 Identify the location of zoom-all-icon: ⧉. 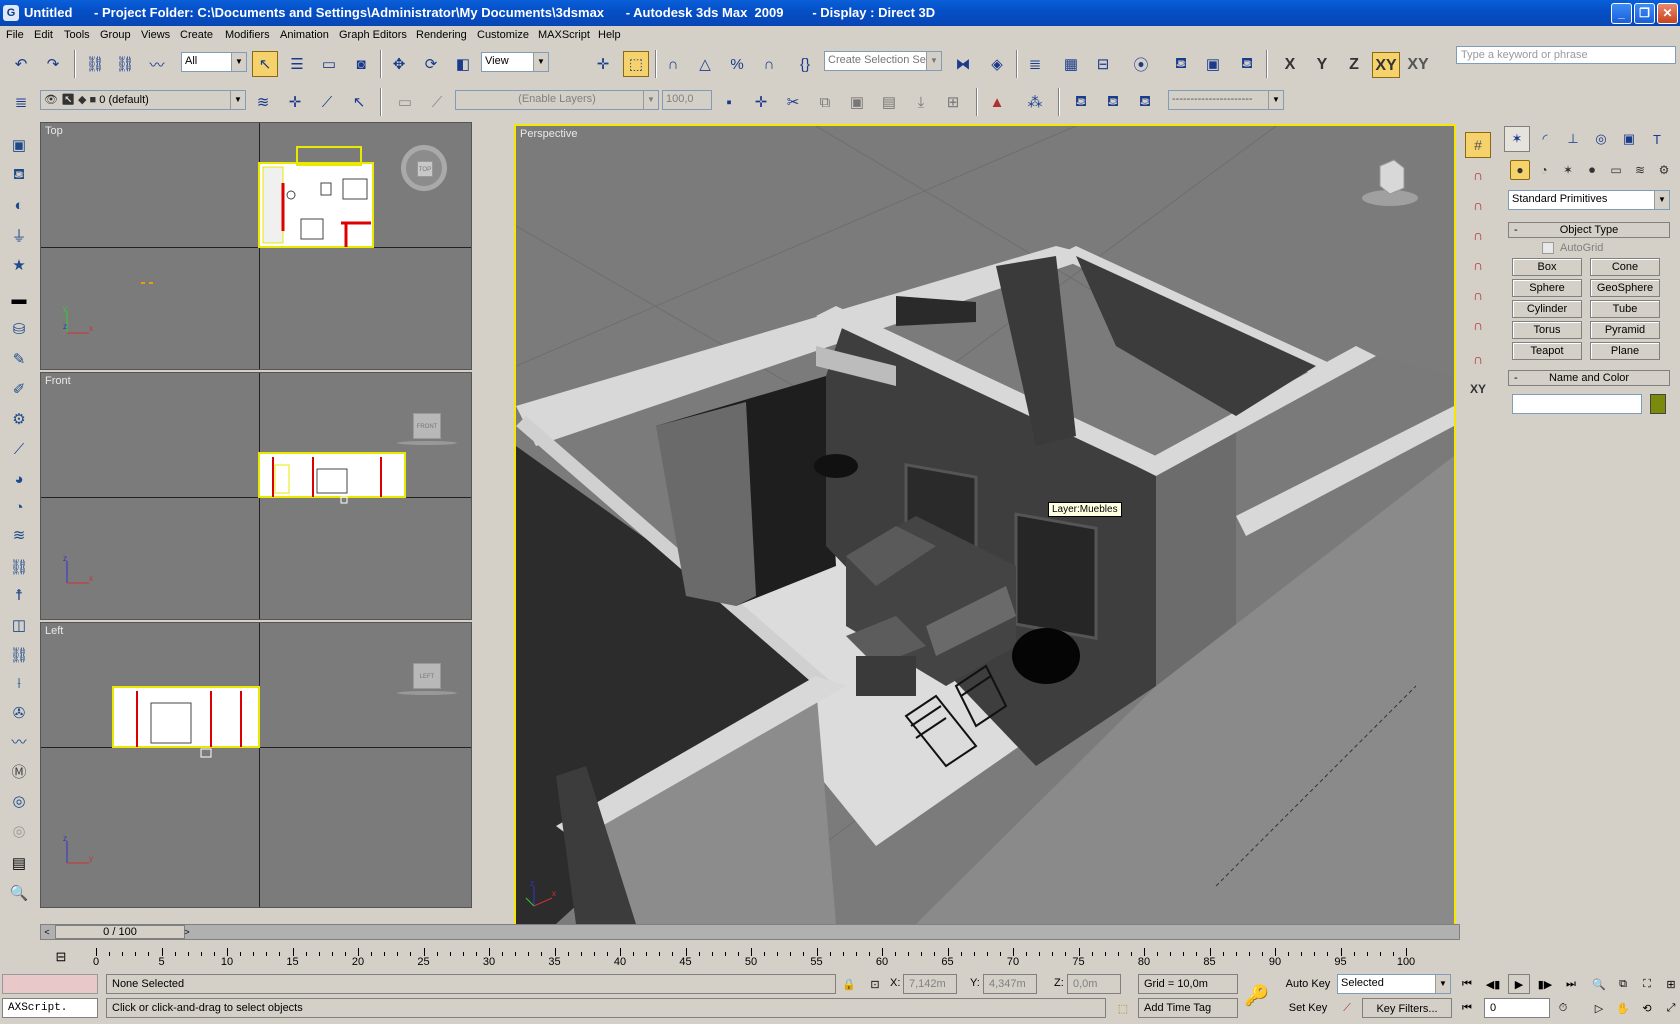
(1623, 984).